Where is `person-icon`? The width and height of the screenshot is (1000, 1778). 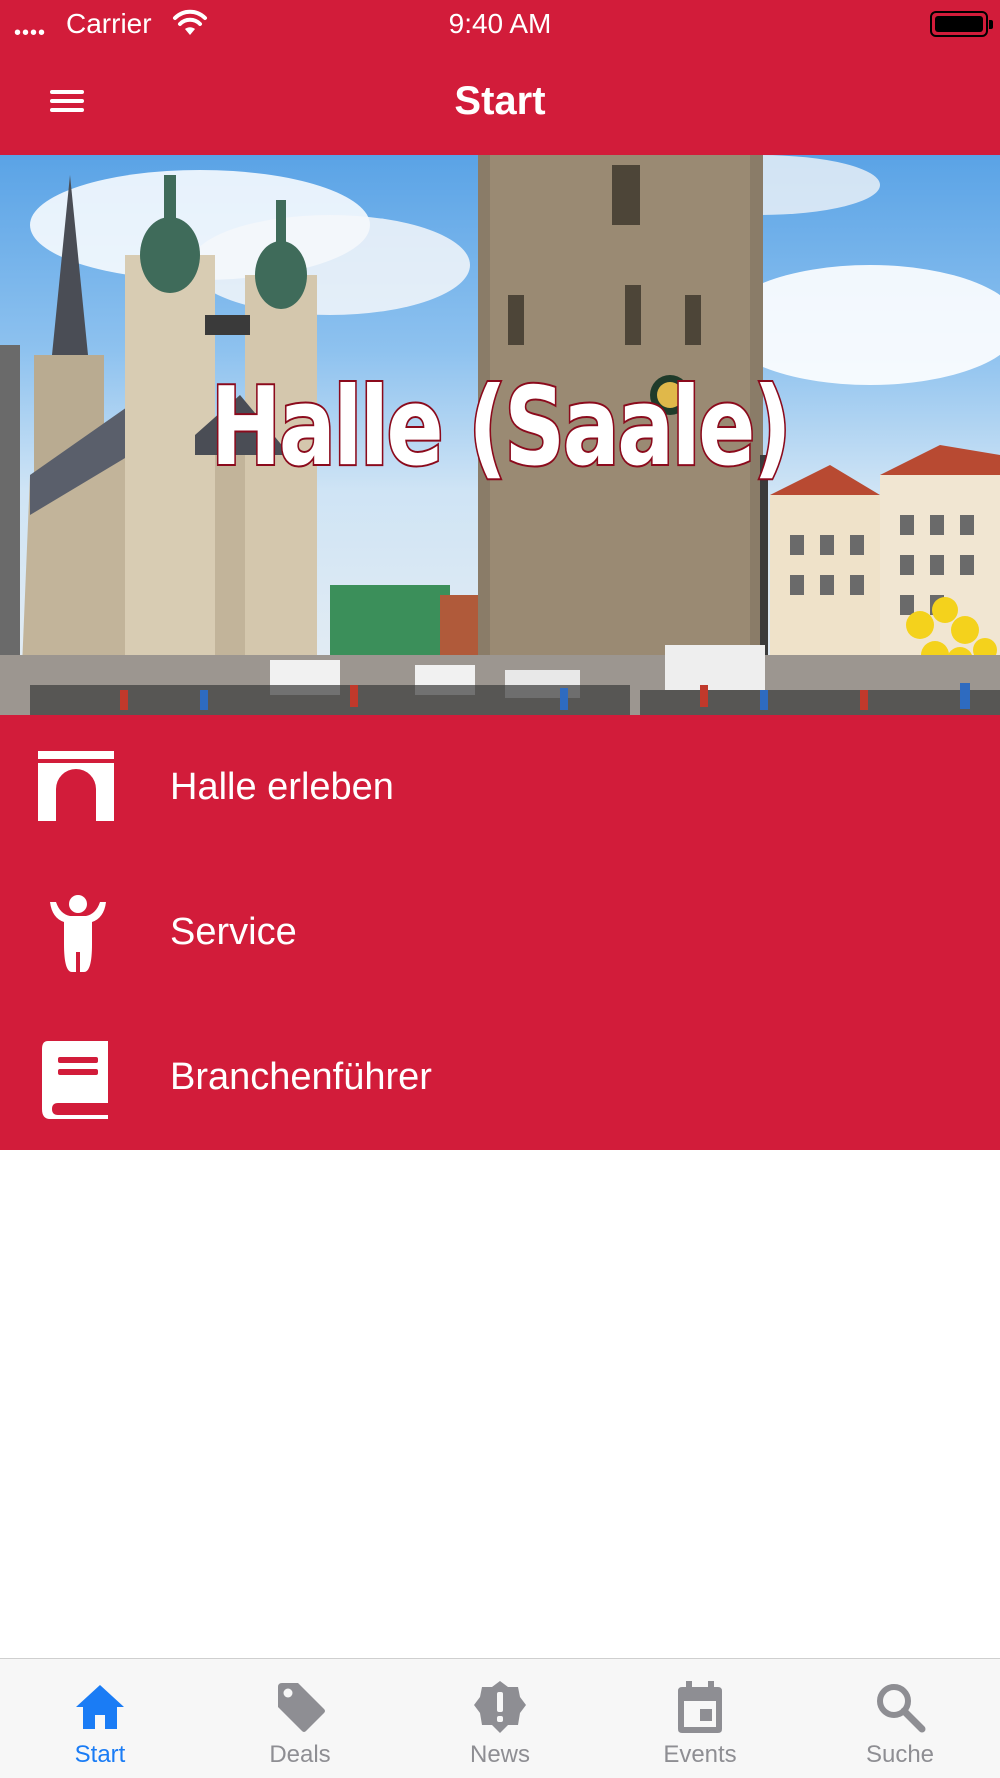 person-icon is located at coordinates (78, 933).